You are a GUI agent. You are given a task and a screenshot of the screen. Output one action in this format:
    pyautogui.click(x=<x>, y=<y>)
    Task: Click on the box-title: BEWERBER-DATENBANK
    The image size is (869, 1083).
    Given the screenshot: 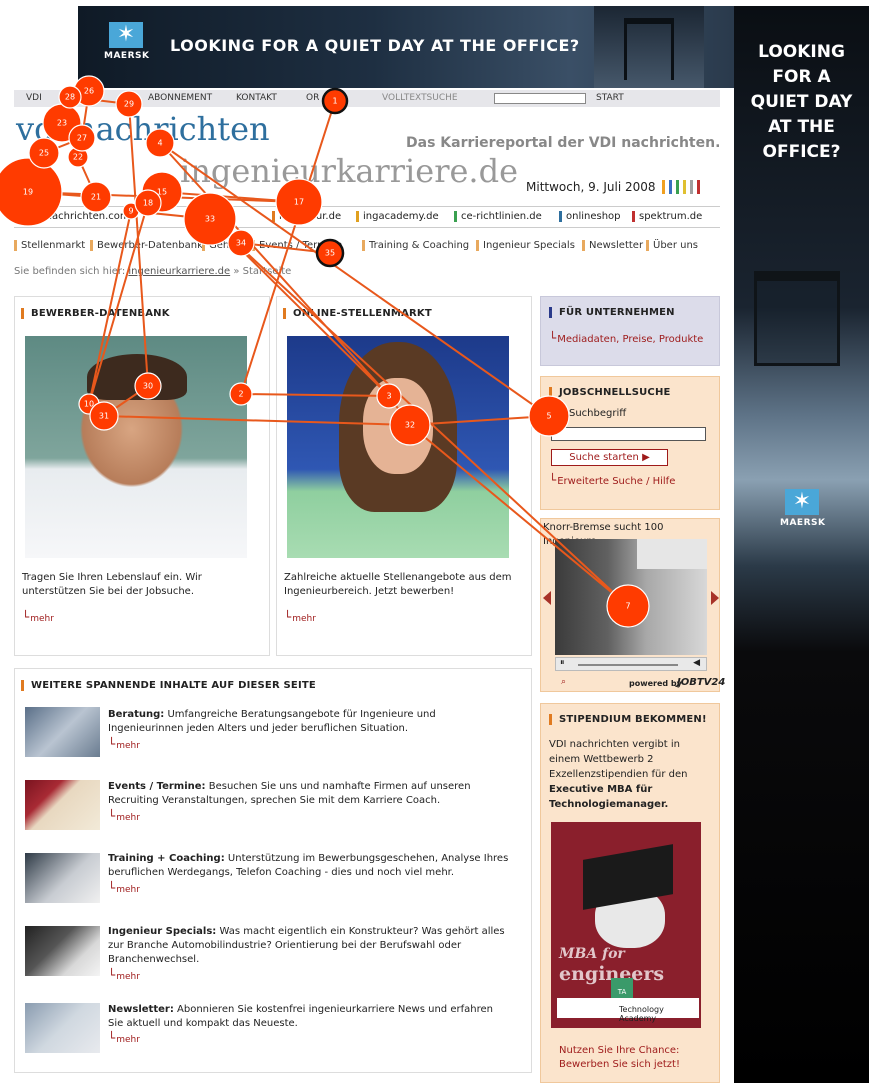 What is the action you would take?
    pyautogui.click(x=95, y=313)
    